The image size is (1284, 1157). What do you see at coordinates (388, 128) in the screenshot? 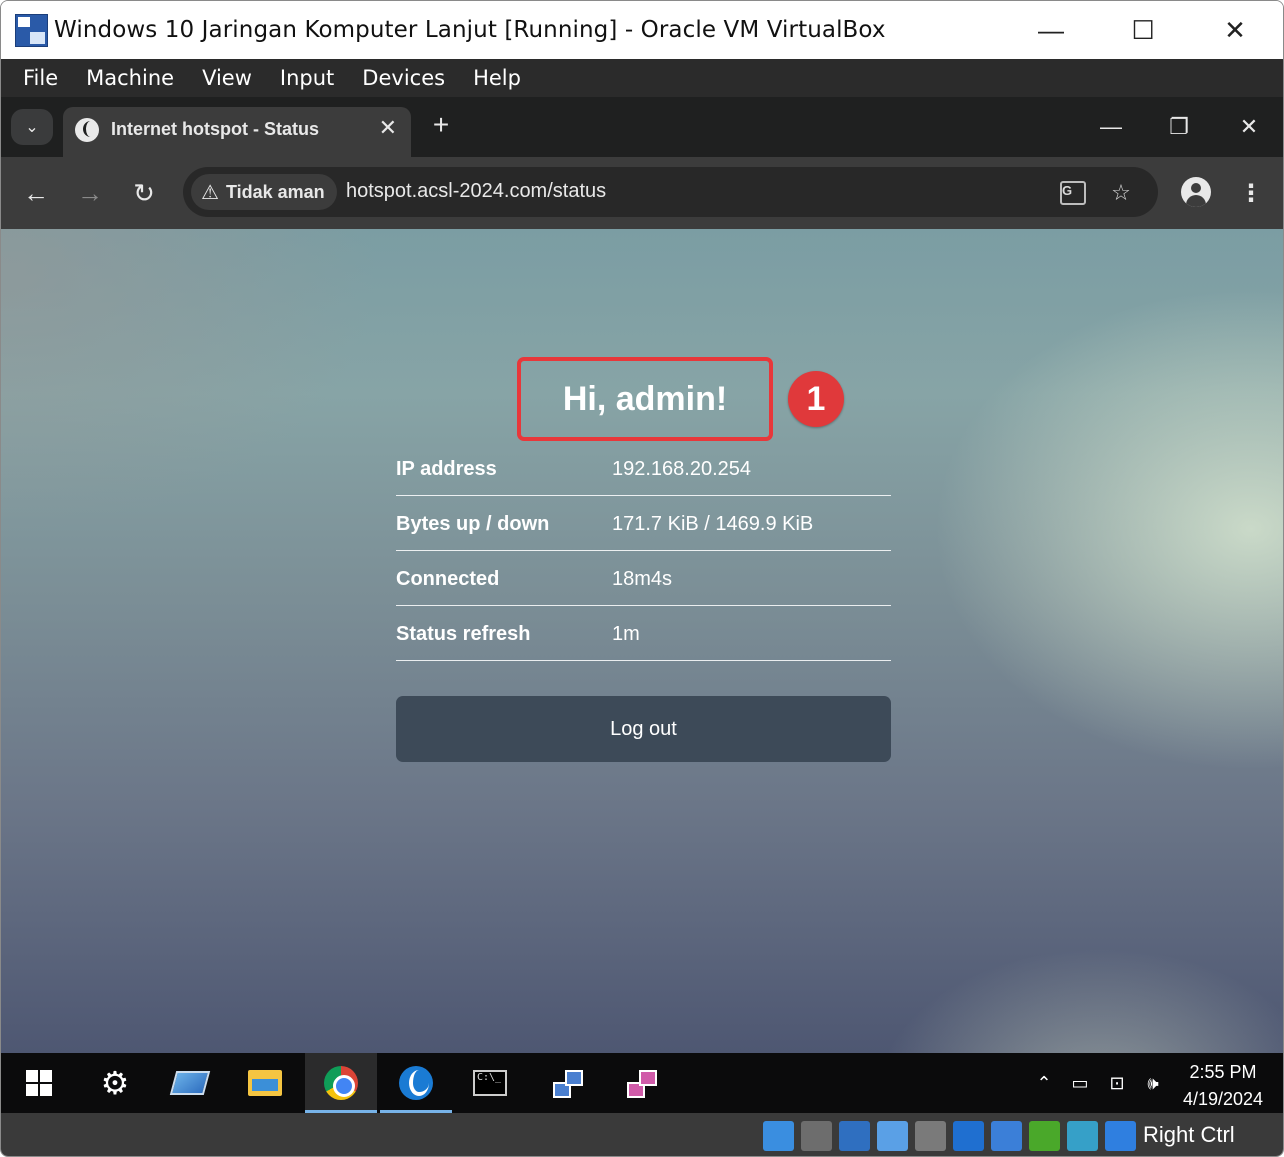
I see `tab-close-icon: ✕` at bounding box center [388, 128].